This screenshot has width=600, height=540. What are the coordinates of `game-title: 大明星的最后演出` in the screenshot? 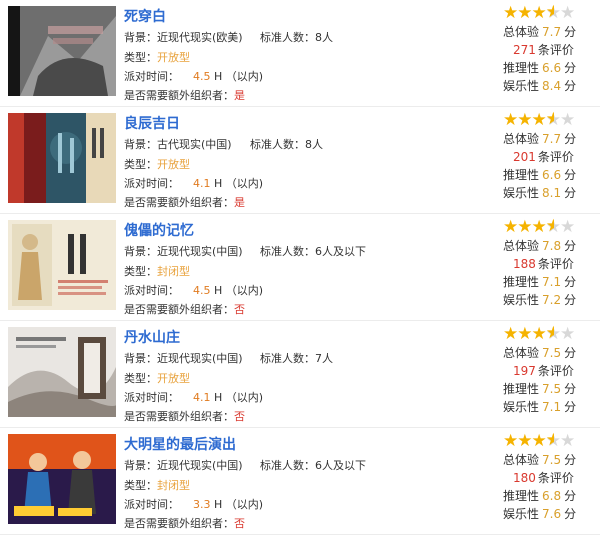 It's located at (180, 444).